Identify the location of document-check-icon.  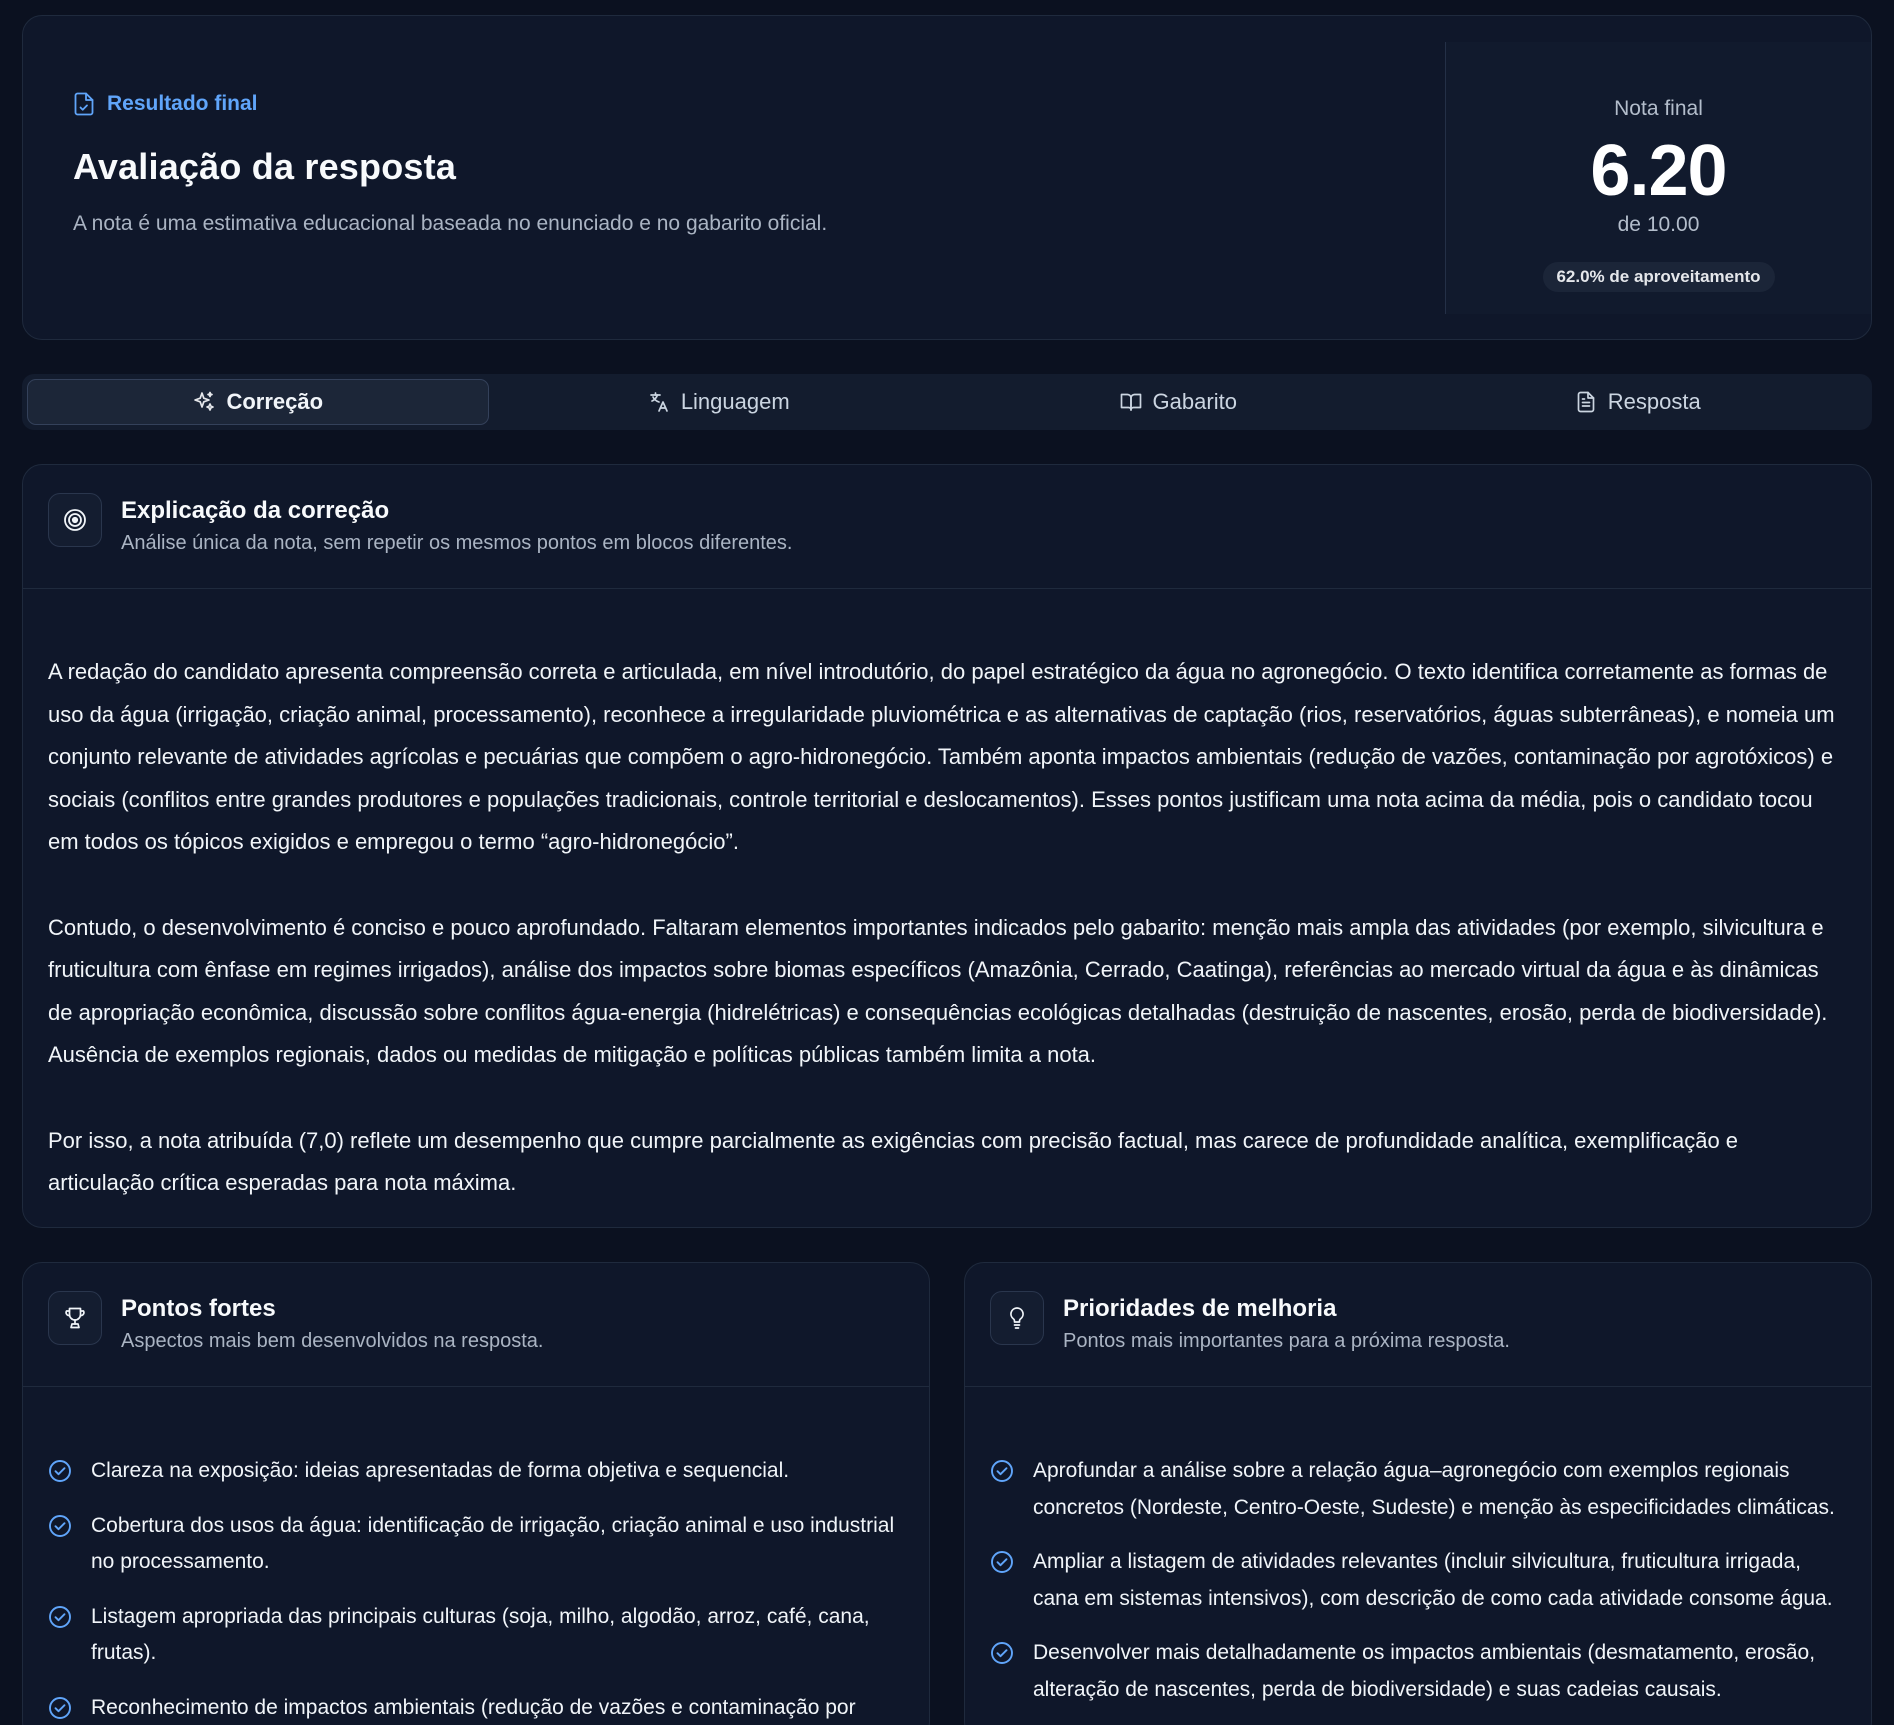
(84, 104).